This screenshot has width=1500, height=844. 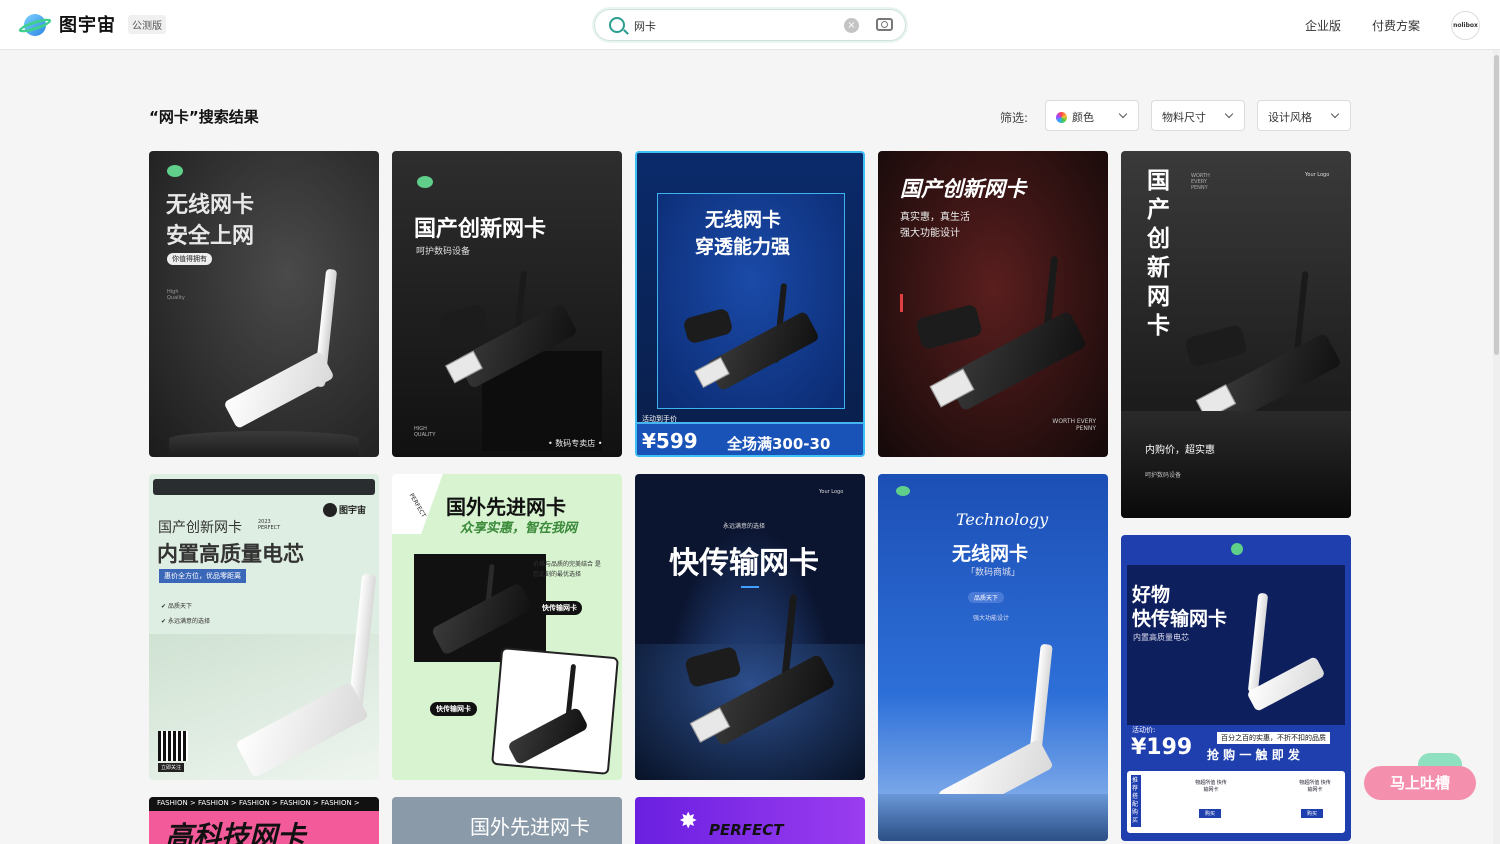 I want to click on card-subtitle: 内置高质量电芯, so click(x=1161, y=637).